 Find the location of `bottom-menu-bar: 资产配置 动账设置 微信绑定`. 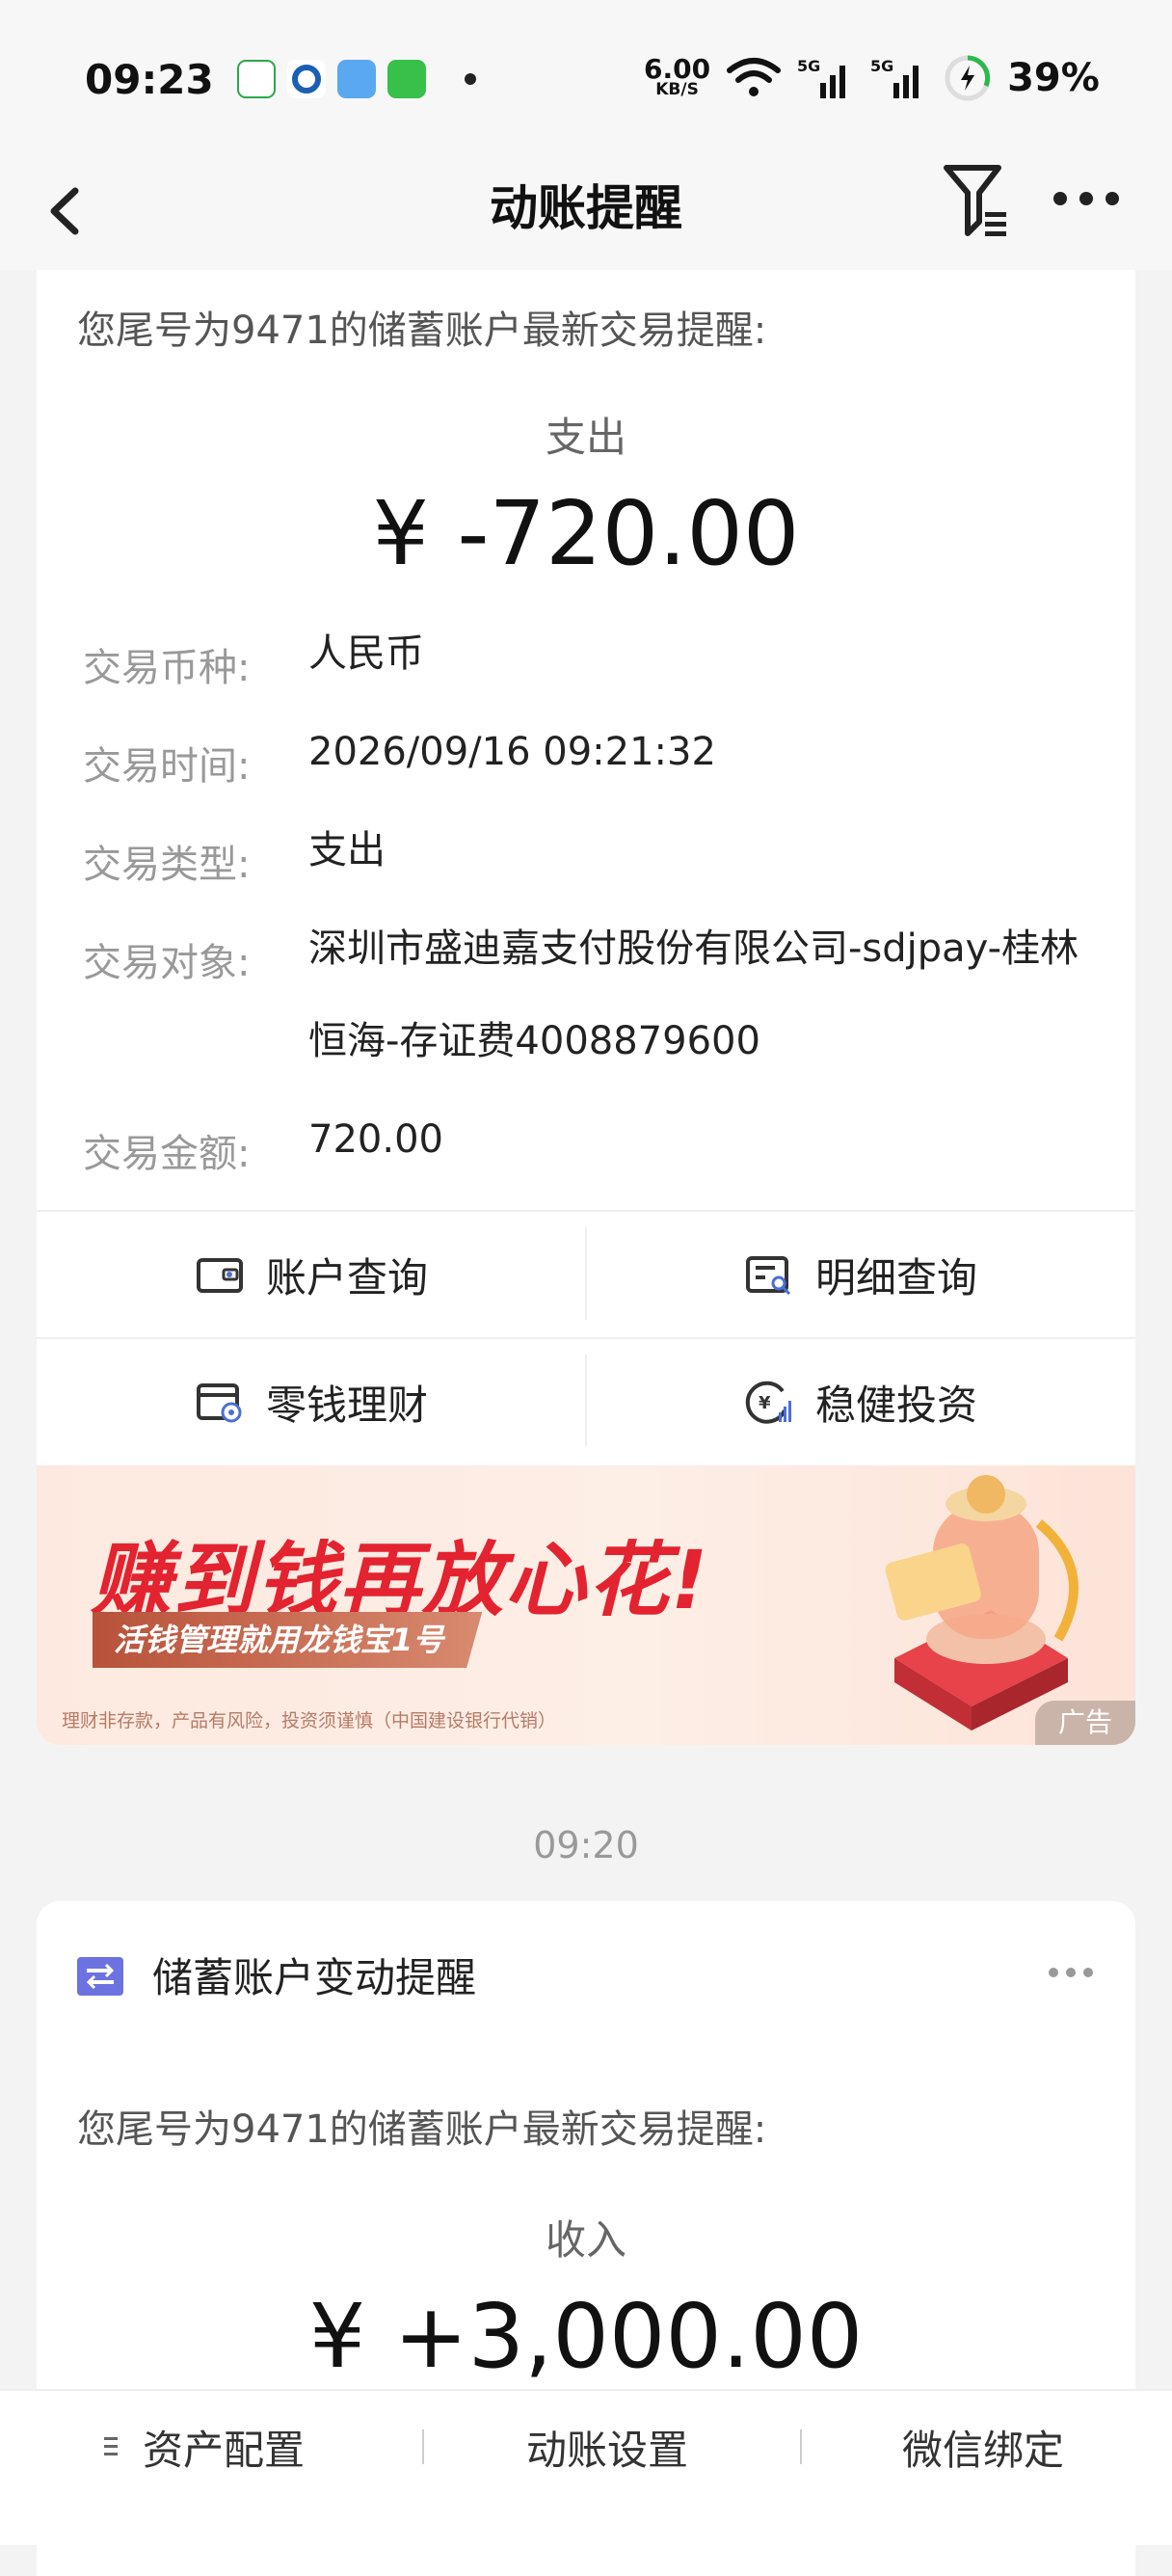

bottom-menu-bar: 资产配置 动账设置 微信绑定 is located at coordinates (586, 2467).